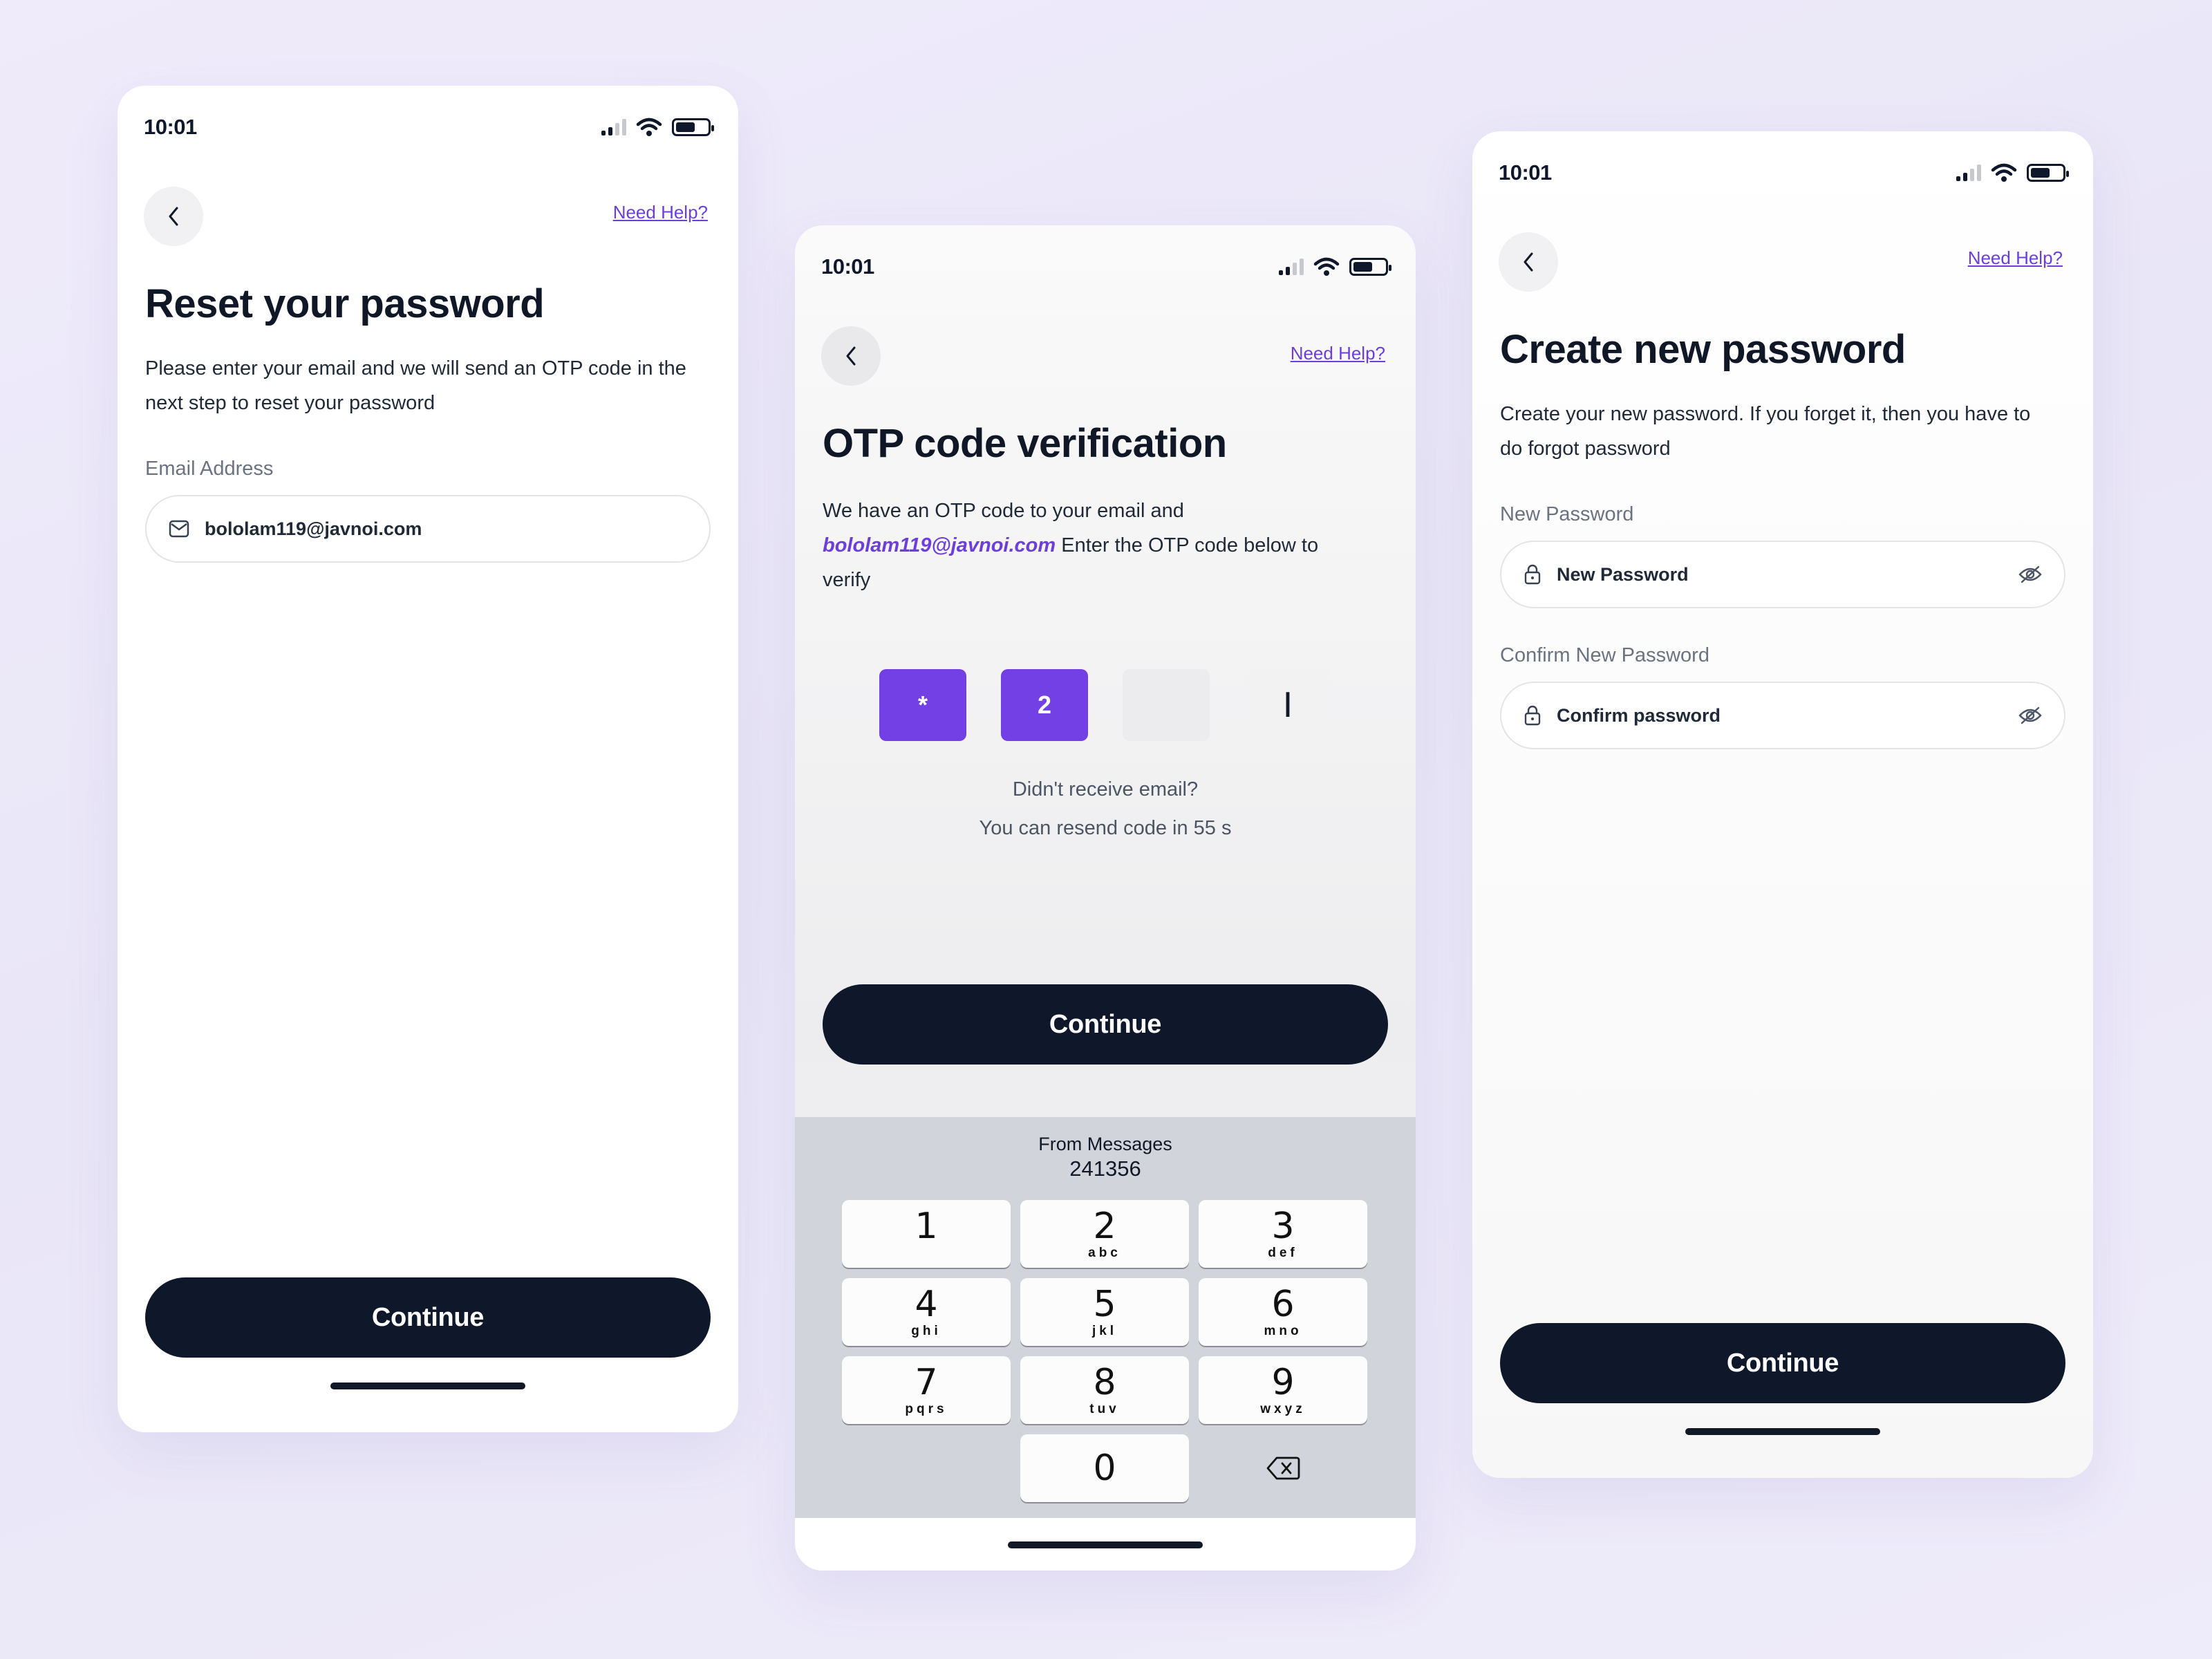 The height and width of the screenshot is (1659, 2212). I want to click on key-8: 8 tuv, so click(1104, 1390).